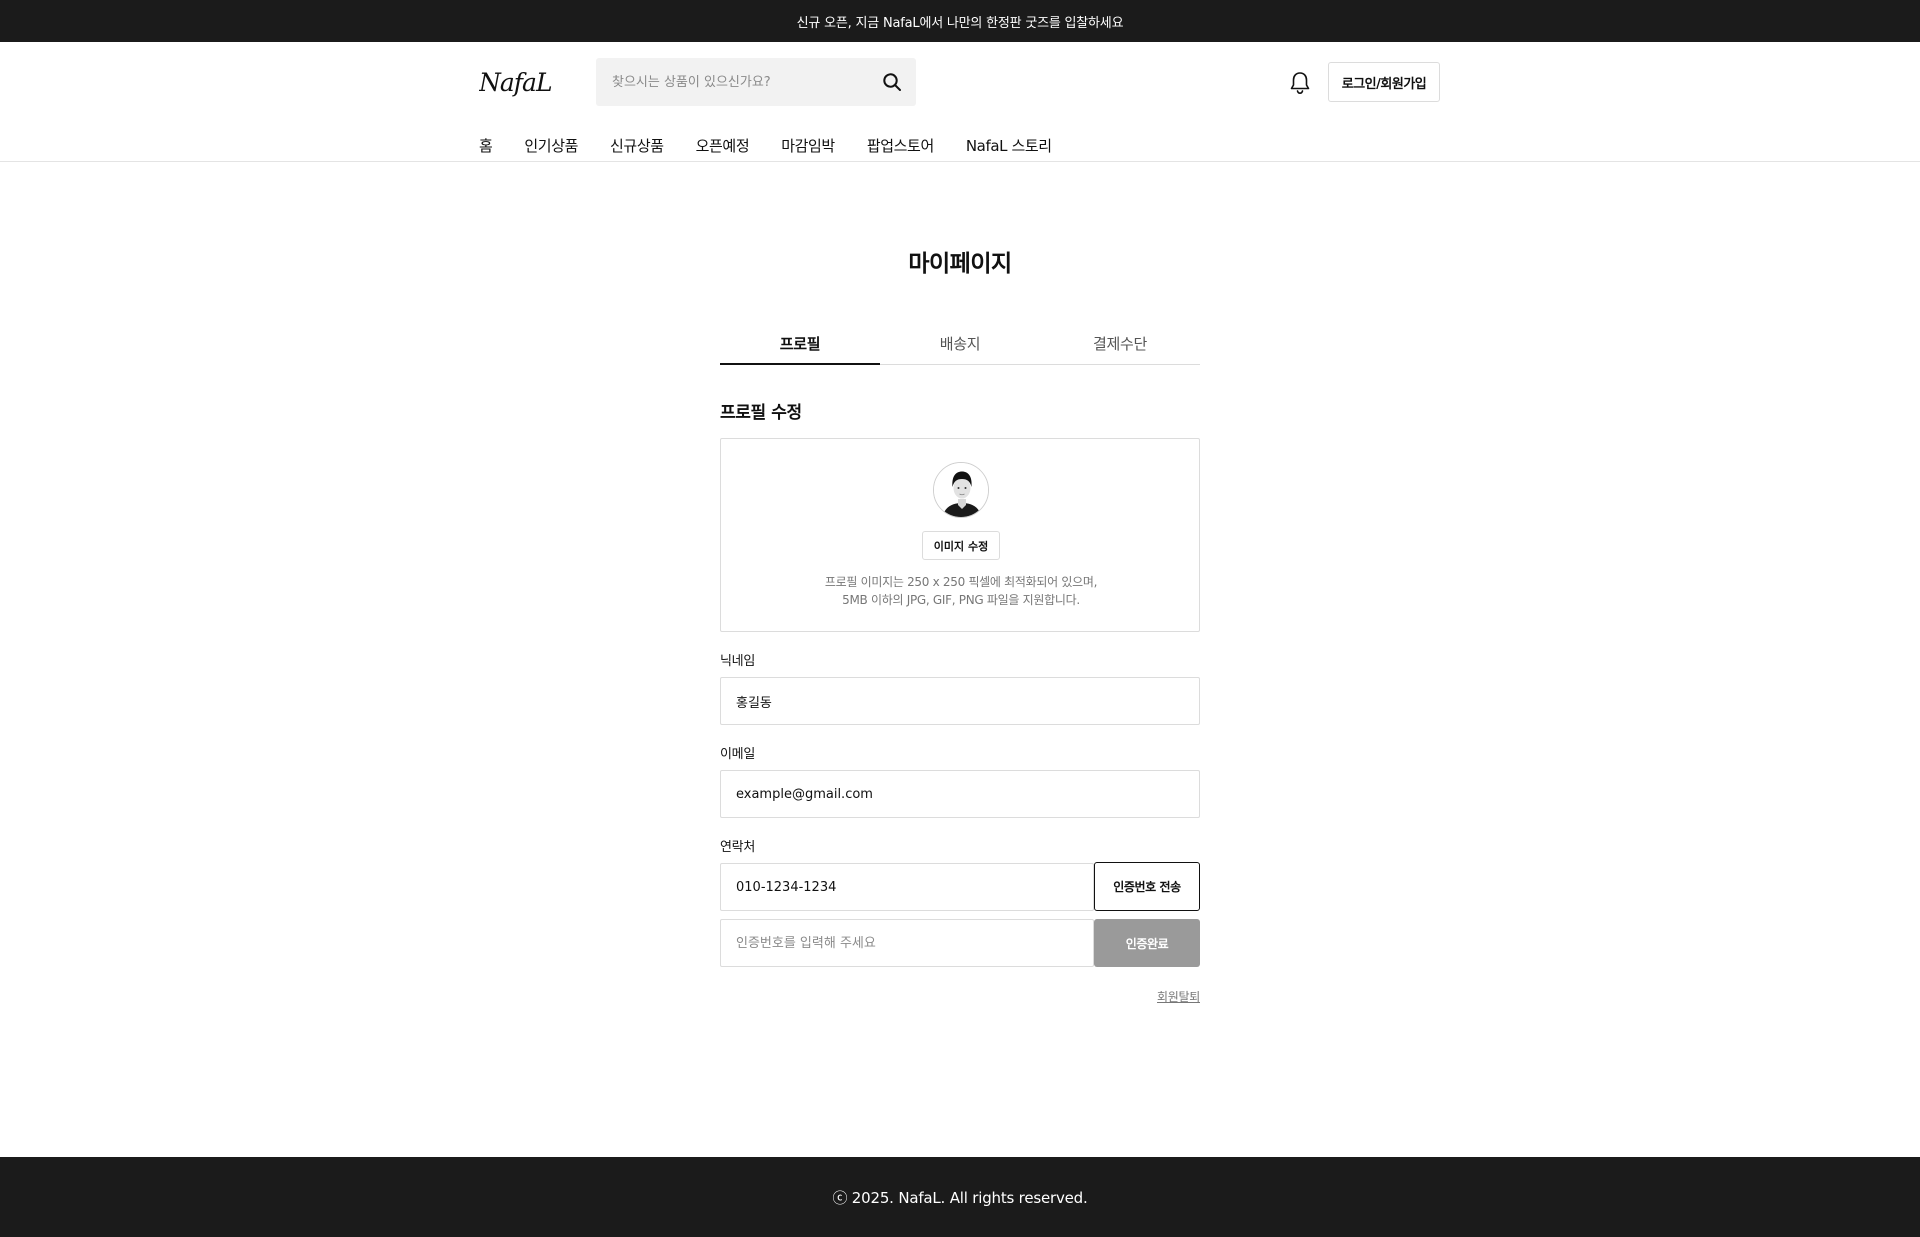  I want to click on nav-item-popular: 인기상품, so click(551, 145).